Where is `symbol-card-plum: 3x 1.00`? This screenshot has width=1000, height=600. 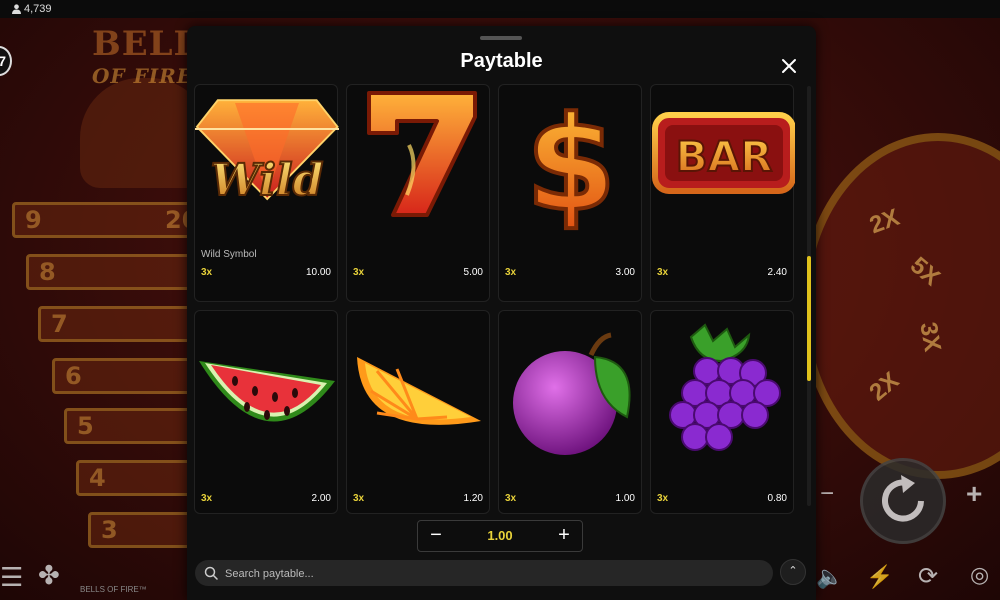
symbol-card-plum: 3x 1.00 is located at coordinates (570, 412).